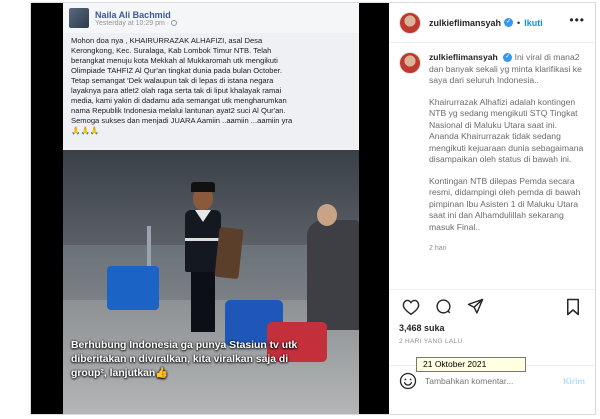 The width and height of the screenshot is (600, 419). What do you see at coordinates (438, 248) in the screenshot?
I see `caption-age: 2 hari` at bounding box center [438, 248].